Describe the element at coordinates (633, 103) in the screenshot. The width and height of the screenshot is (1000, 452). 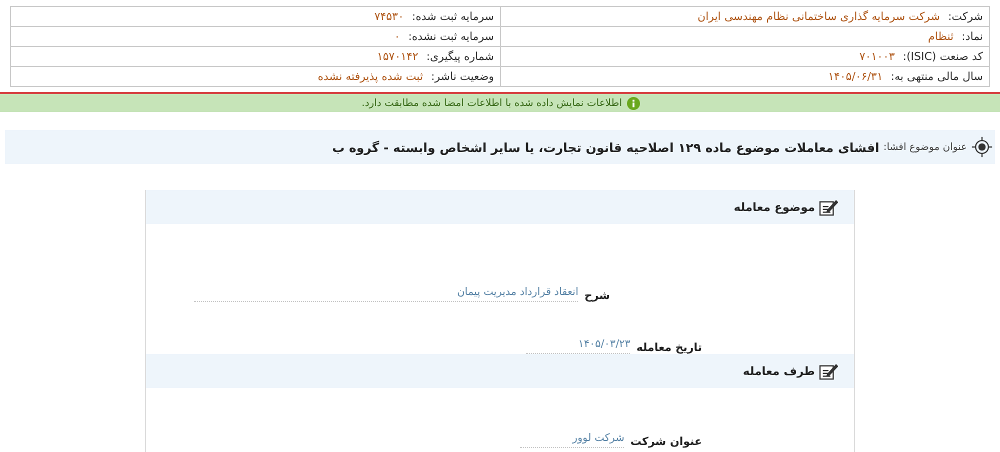
I see `info-icon` at that location.